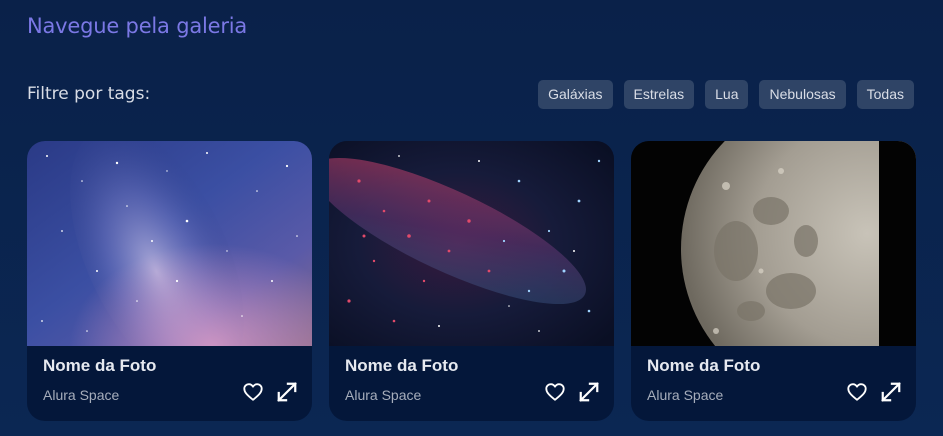  I want to click on tag-list: Galáxias Estrelas Lua Nebulosas Todas, so click(726, 94).